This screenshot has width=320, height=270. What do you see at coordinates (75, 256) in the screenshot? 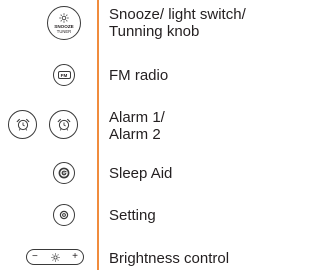
I see `plus-icon: +` at bounding box center [75, 256].